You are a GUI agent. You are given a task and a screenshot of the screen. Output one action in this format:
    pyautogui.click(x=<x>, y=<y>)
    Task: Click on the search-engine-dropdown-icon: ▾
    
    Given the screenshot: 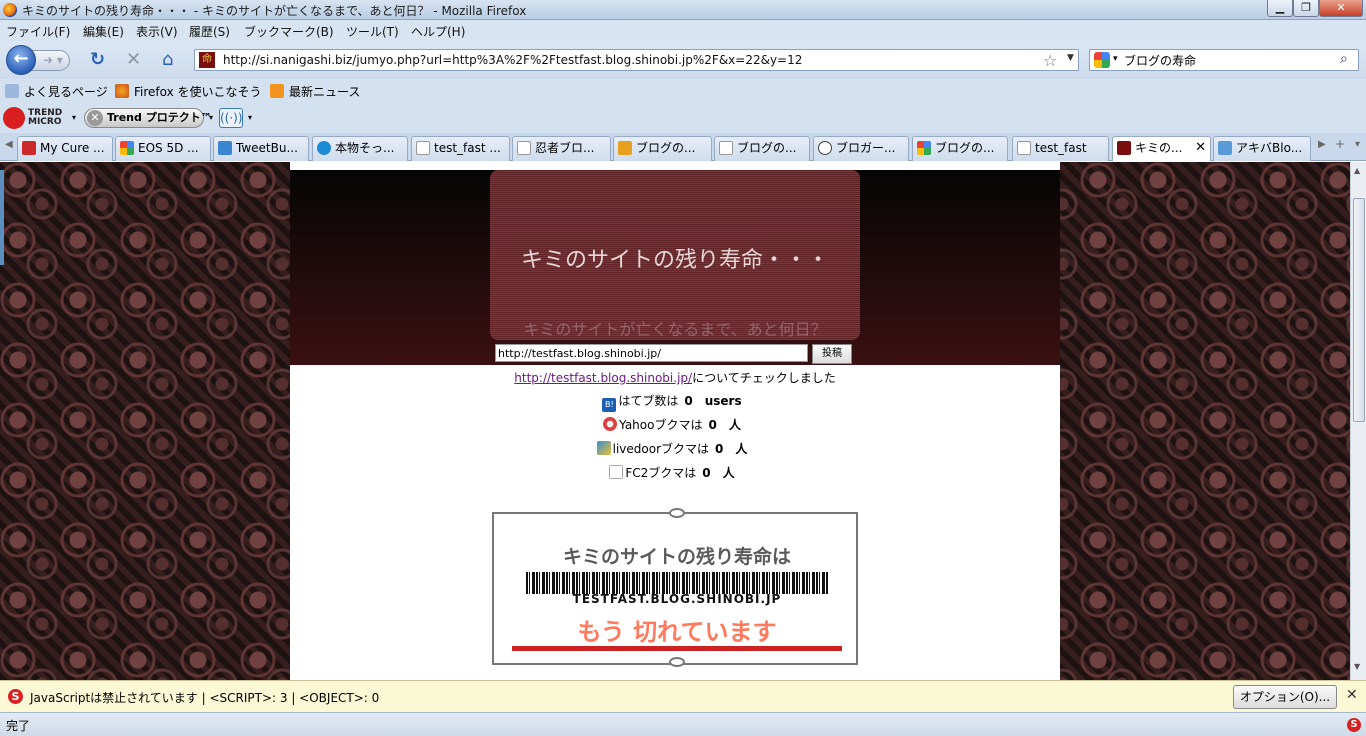 What is the action you would take?
    pyautogui.click(x=1115, y=59)
    